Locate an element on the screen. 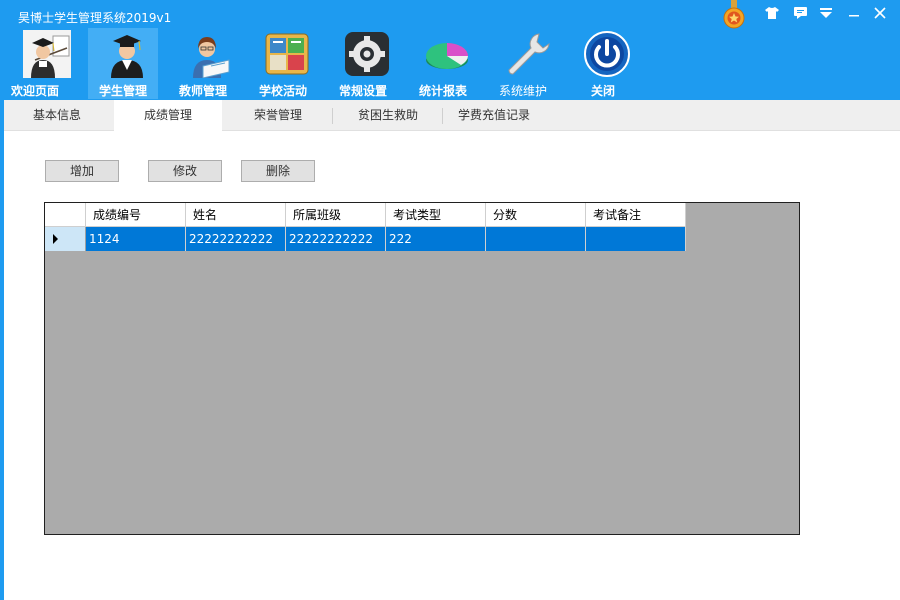  menu-icon is located at coordinates (826, 13).